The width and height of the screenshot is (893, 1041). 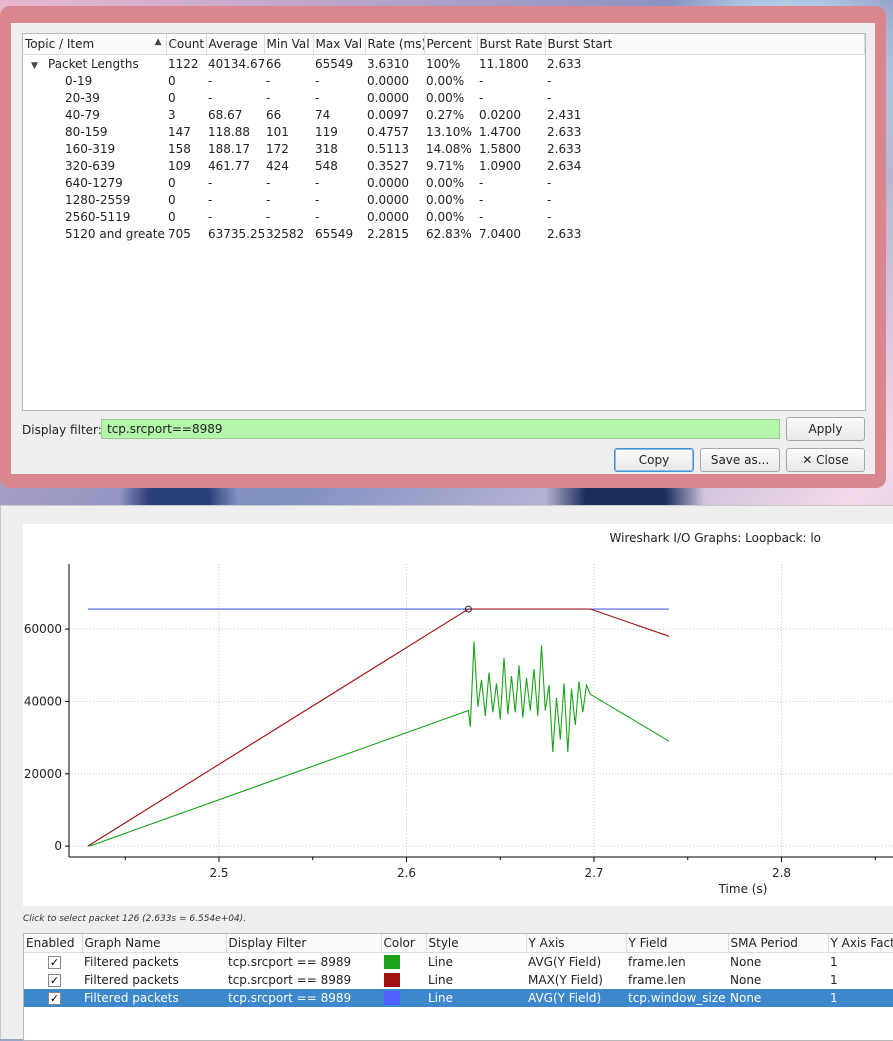 What do you see at coordinates (449, 131) in the screenshot?
I see `stats-cell: 13.10%` at bounding box center [449, 131].